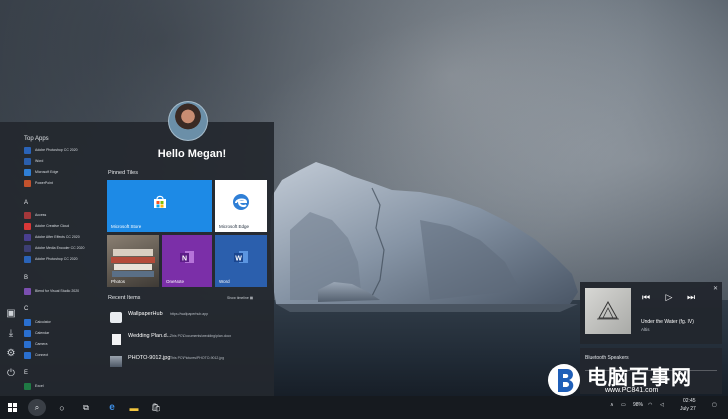  I want to click on tile-microsoft-edge: Microsoft Edge, so click(241, 206).